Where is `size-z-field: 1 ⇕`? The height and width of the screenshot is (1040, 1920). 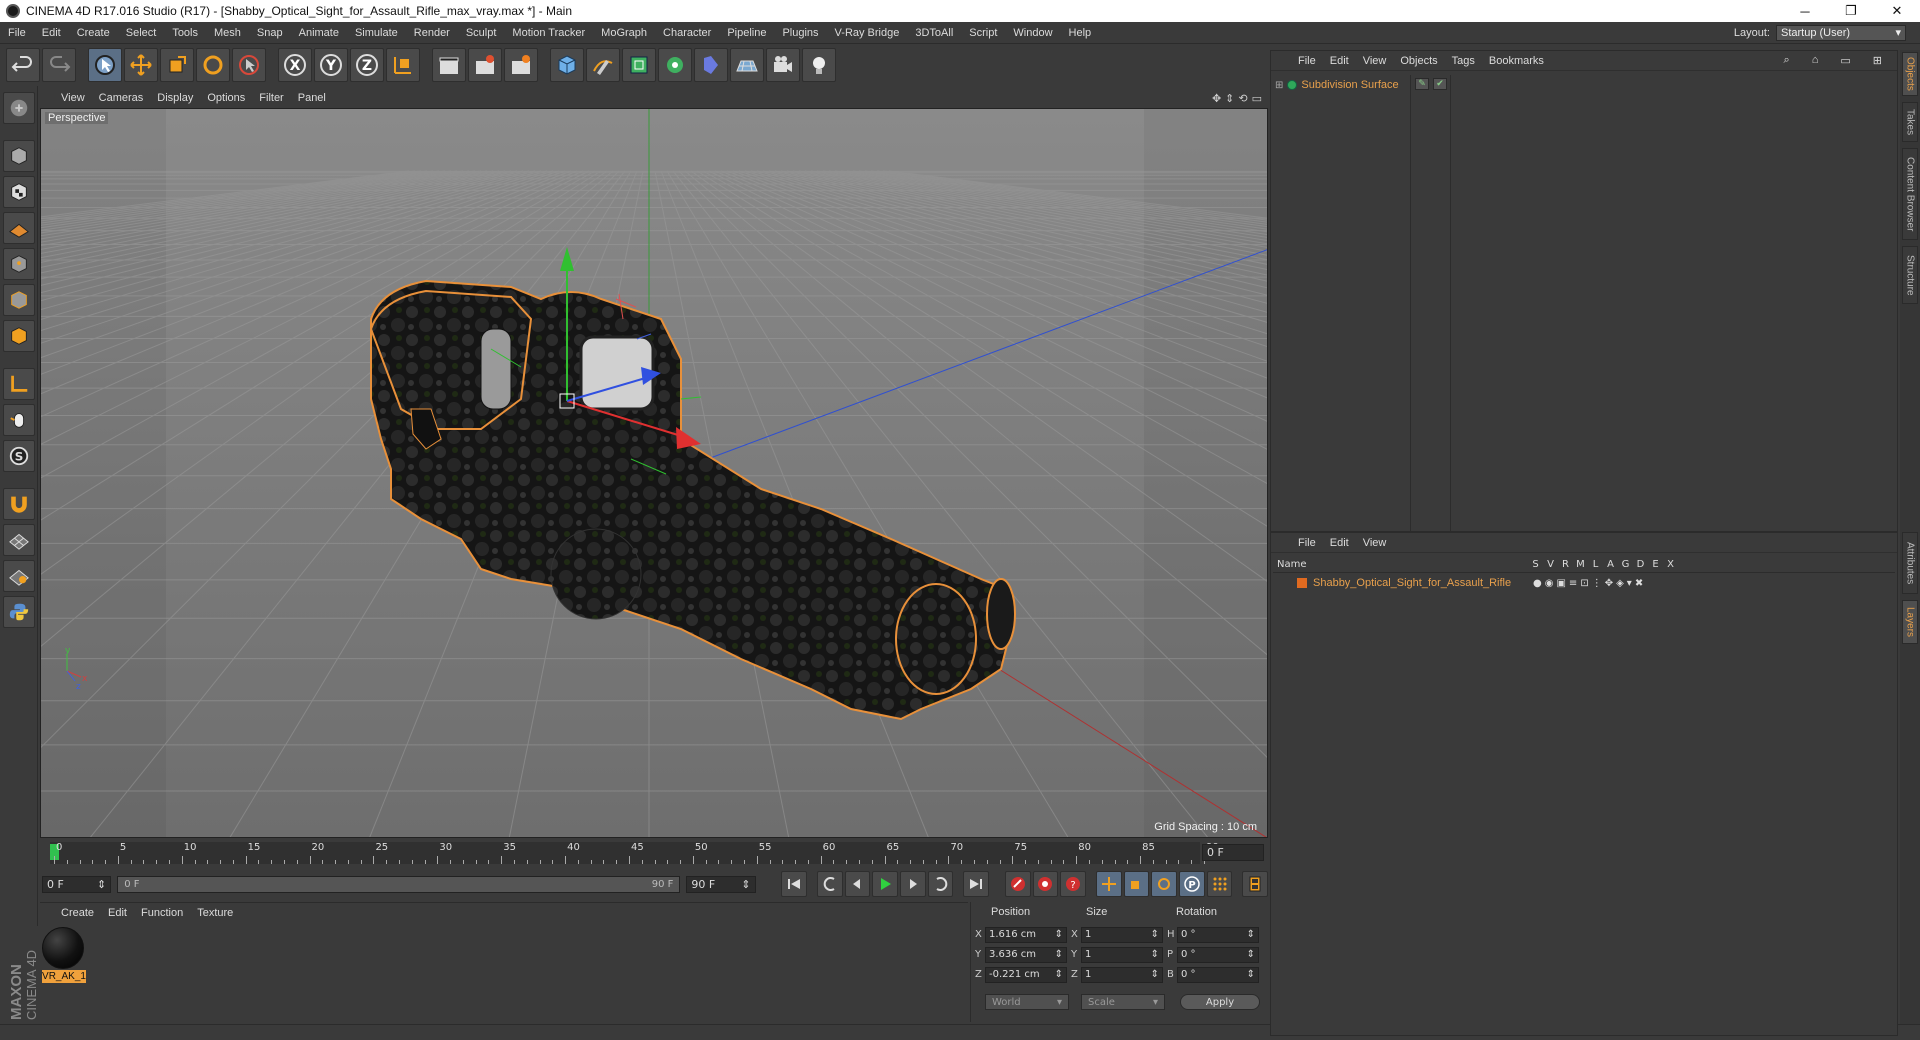
size-z-field: 1 ⇕ is located at coordinates (1122, 974).